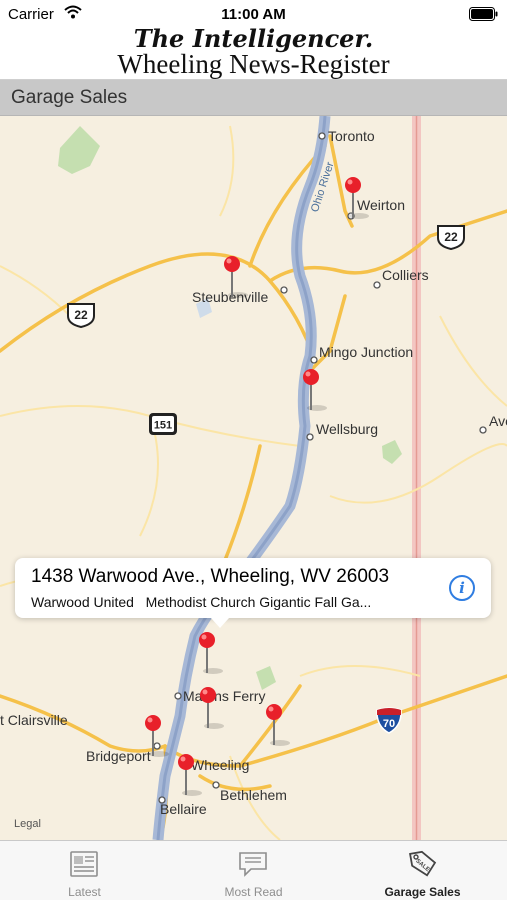 The height and width of the screenshot is (900, 507). I want to click on tab-label-latest: Latest, so click(84, 892).